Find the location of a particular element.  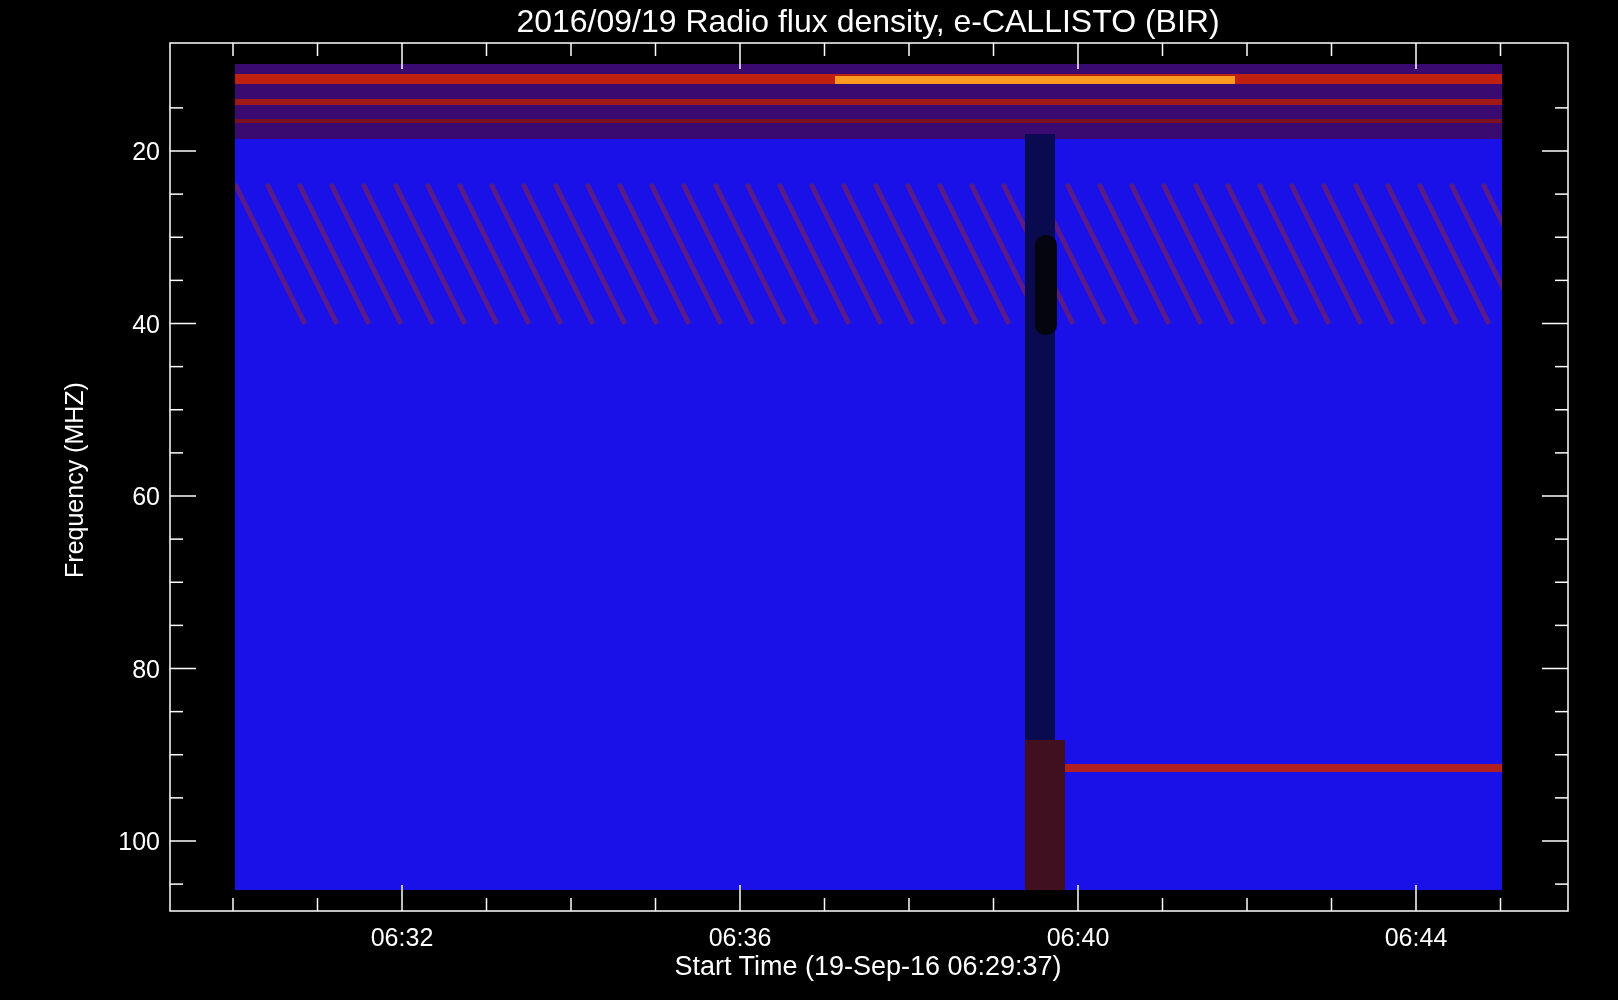

y-tick-label: 100 is located at coordinates (139, 841).